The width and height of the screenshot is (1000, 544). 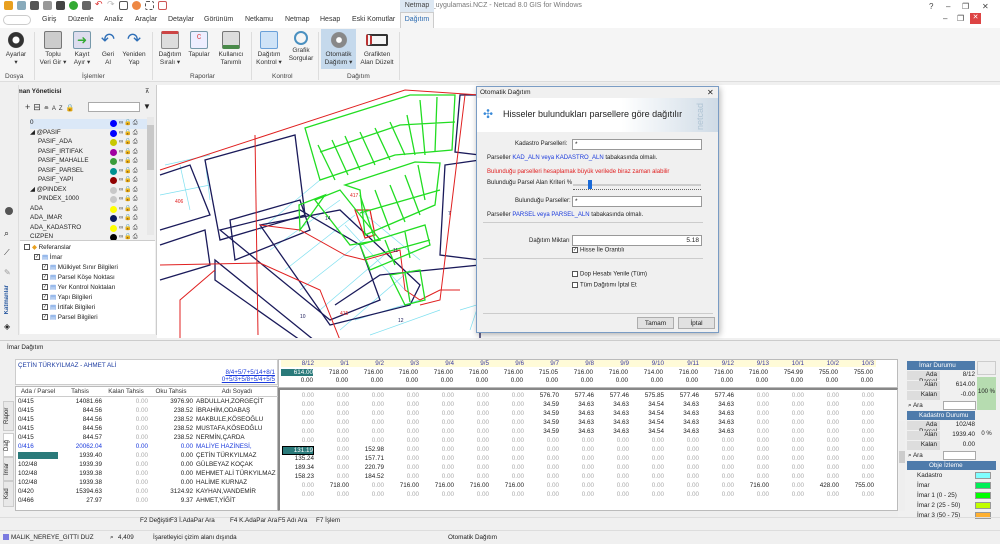 I want to click on grid-cell: 577.46, so click(x=578, y=395).